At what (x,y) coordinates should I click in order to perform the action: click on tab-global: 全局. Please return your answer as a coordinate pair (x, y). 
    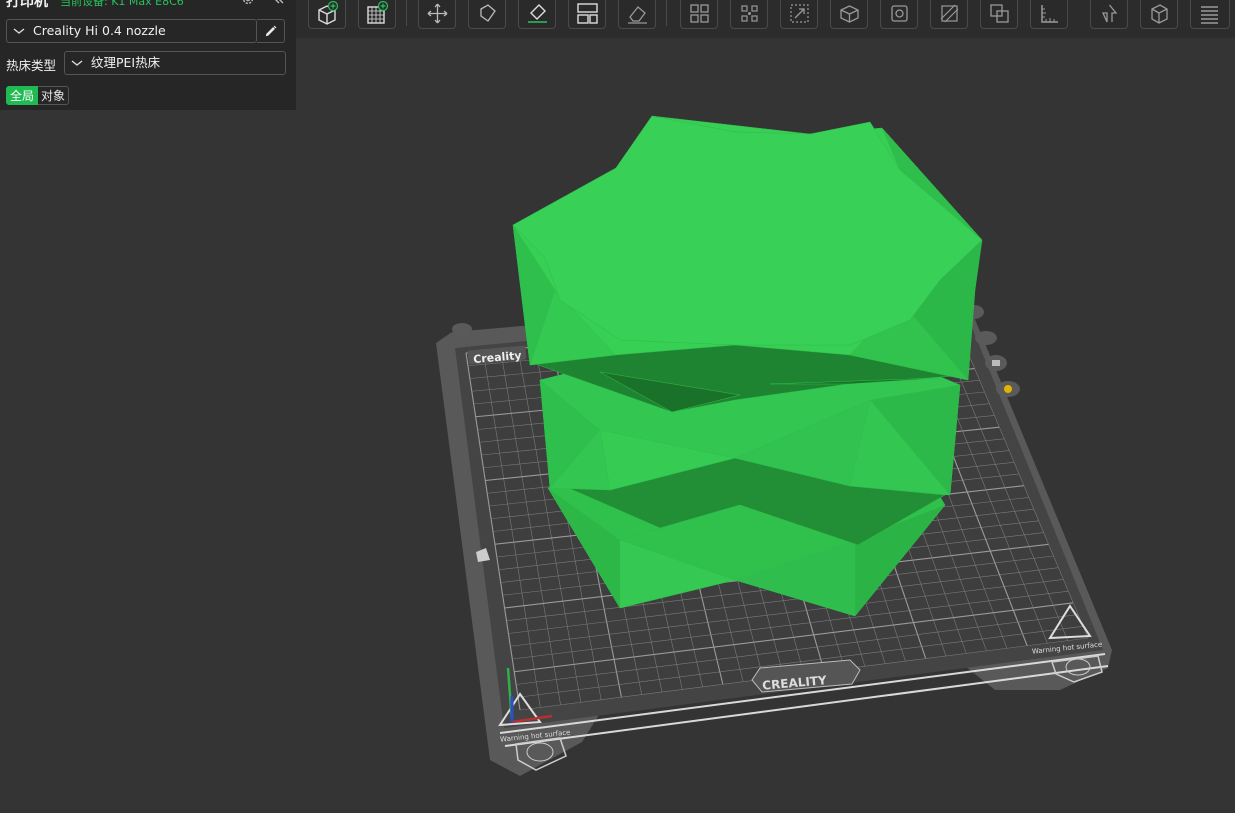
    Looking at the image, I should click on (22, 95).